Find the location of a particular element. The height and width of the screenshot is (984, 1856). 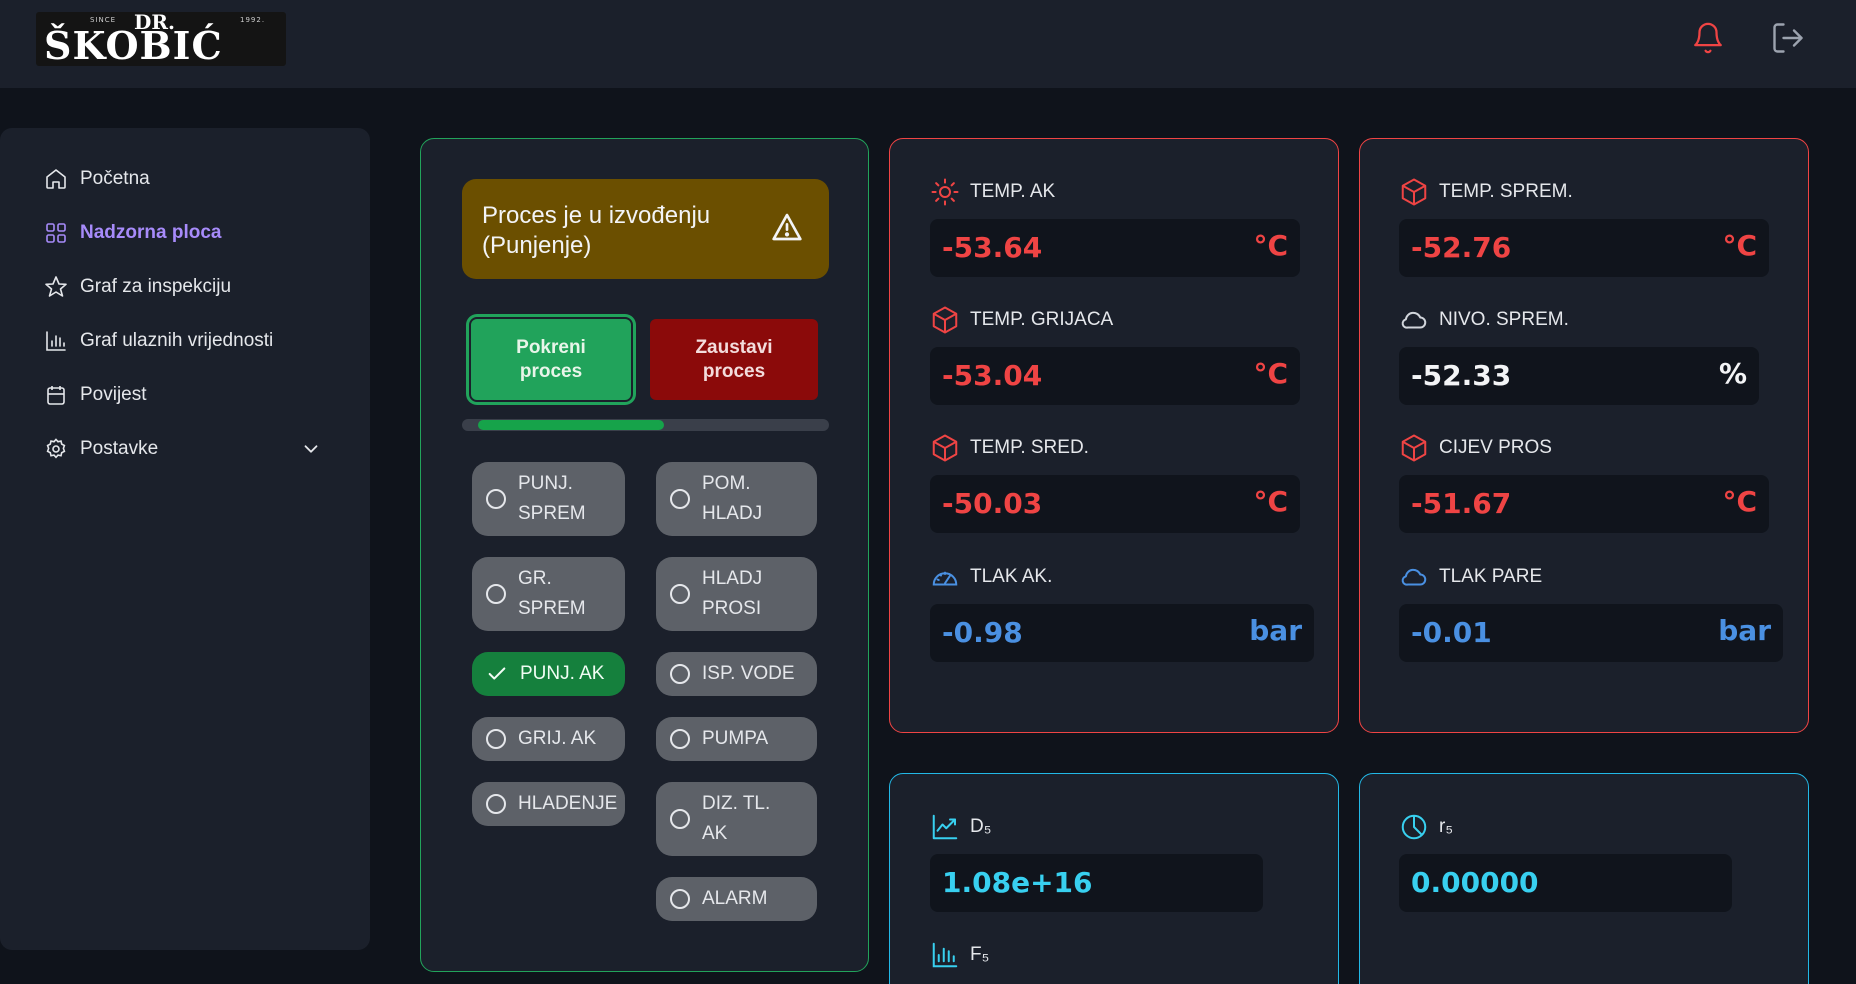

step-label: PUNJ. SPREM is located at coordinates (552, 498).